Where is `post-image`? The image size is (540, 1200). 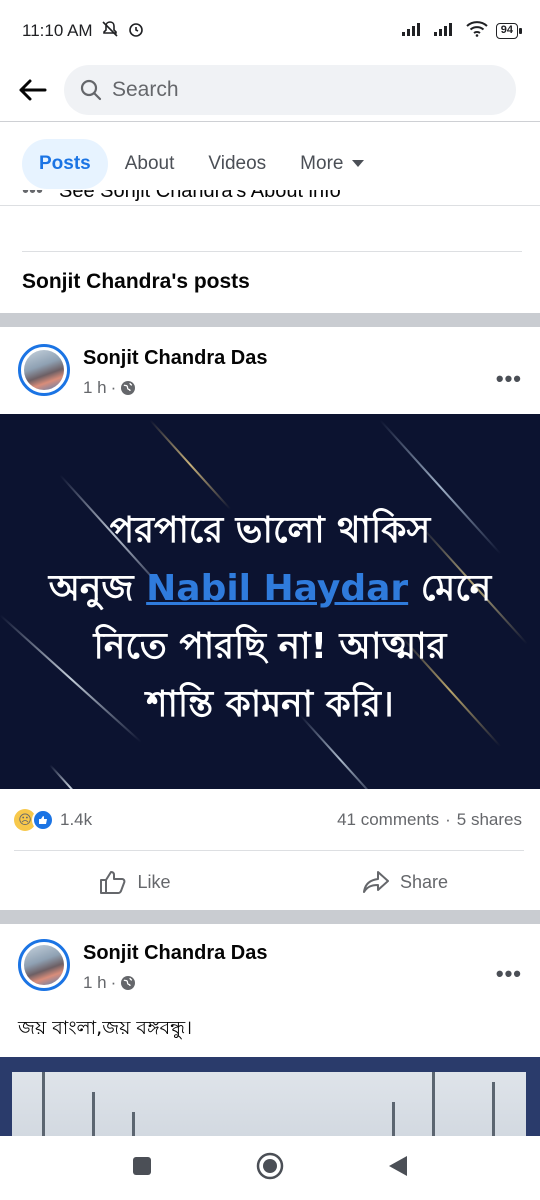 post-image is located at coordinates (270, 1097).